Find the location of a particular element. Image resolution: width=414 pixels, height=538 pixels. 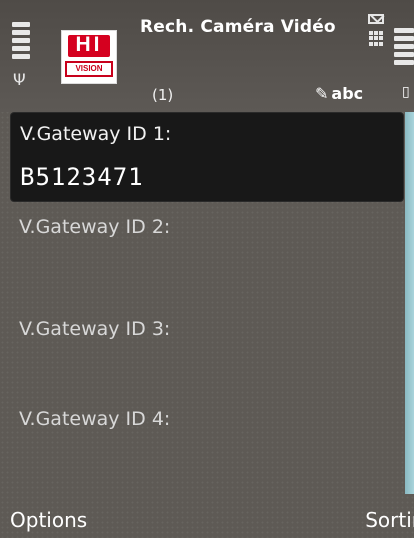

antenna-icon: Ψ is located at coordinates (19, 79).